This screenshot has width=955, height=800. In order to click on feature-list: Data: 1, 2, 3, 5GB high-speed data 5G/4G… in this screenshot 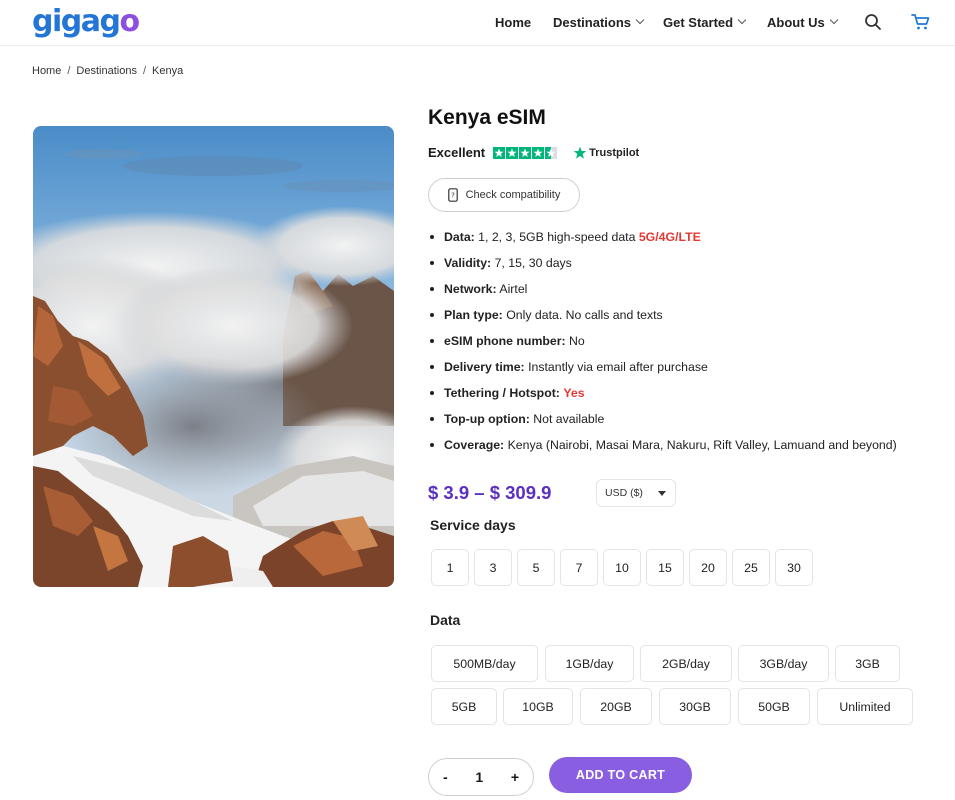, I will do `click(663, 345)`.